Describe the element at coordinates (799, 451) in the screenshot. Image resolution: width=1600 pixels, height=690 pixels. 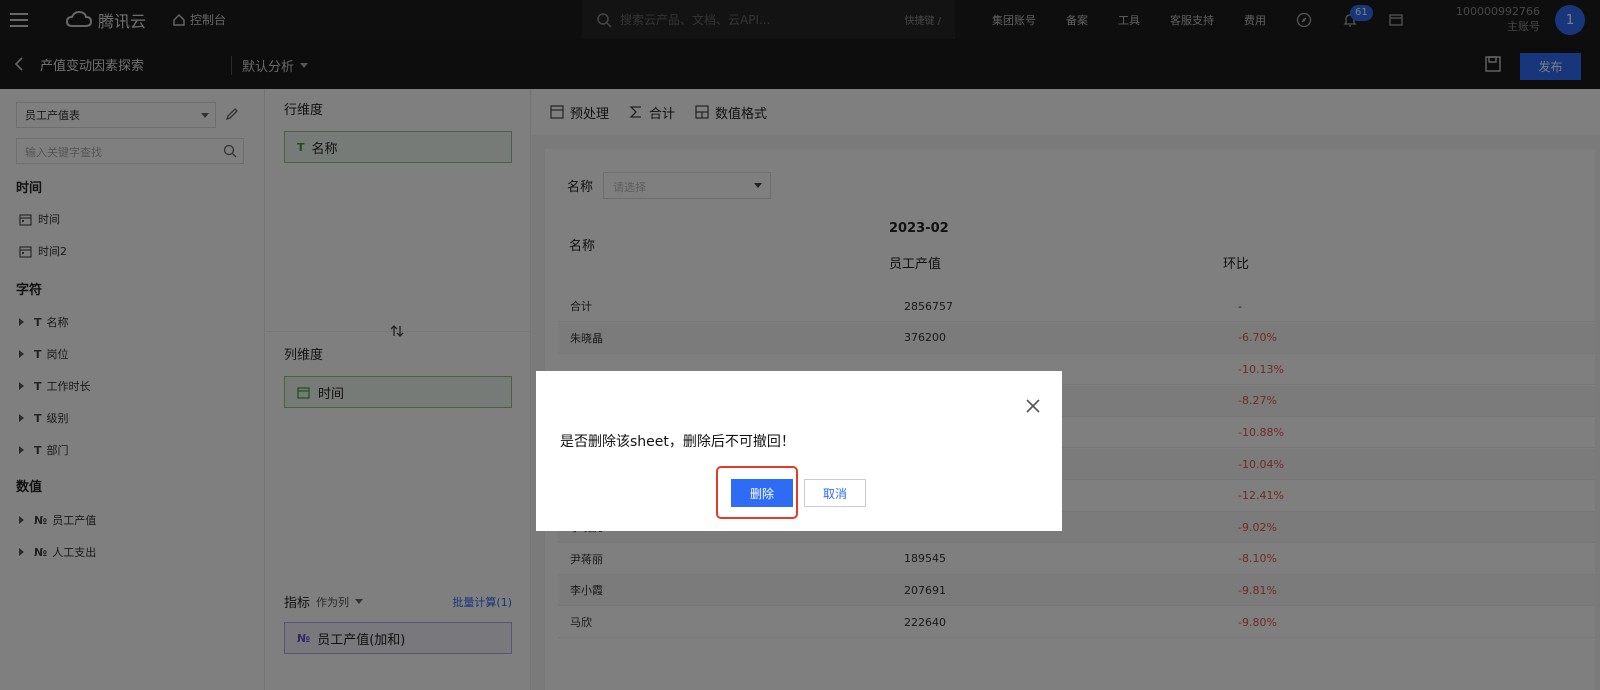
I see `delete-sheet-dialog: 是否删除该sheet，删除后不可撤回！ 删除 取消` at that location.